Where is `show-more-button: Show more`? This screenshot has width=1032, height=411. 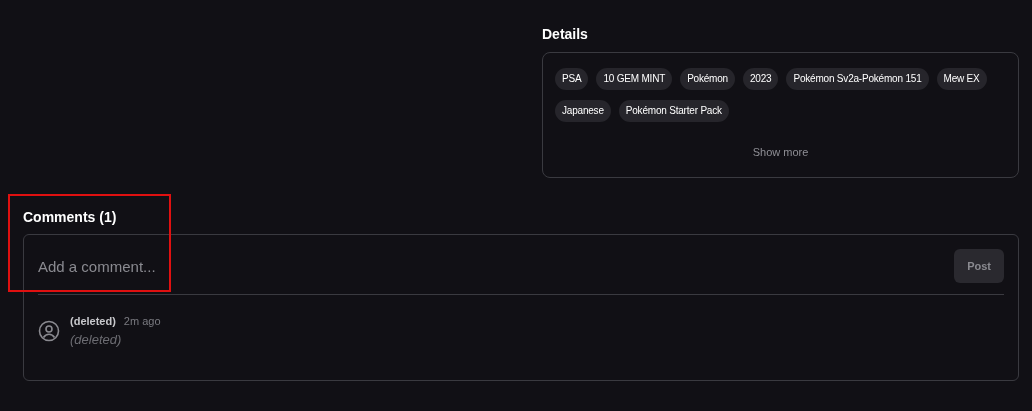 show-more-button: Show more is located at coordinates (780, 152).